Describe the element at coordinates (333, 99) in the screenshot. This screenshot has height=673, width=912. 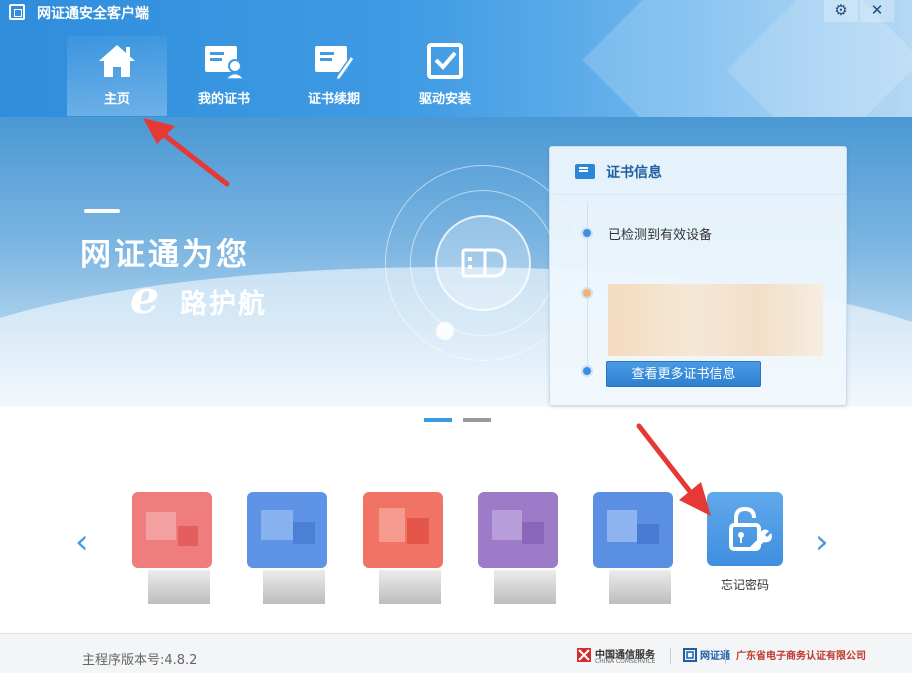
I see `nav-label-certificate-renew: 证书续期` at that location.